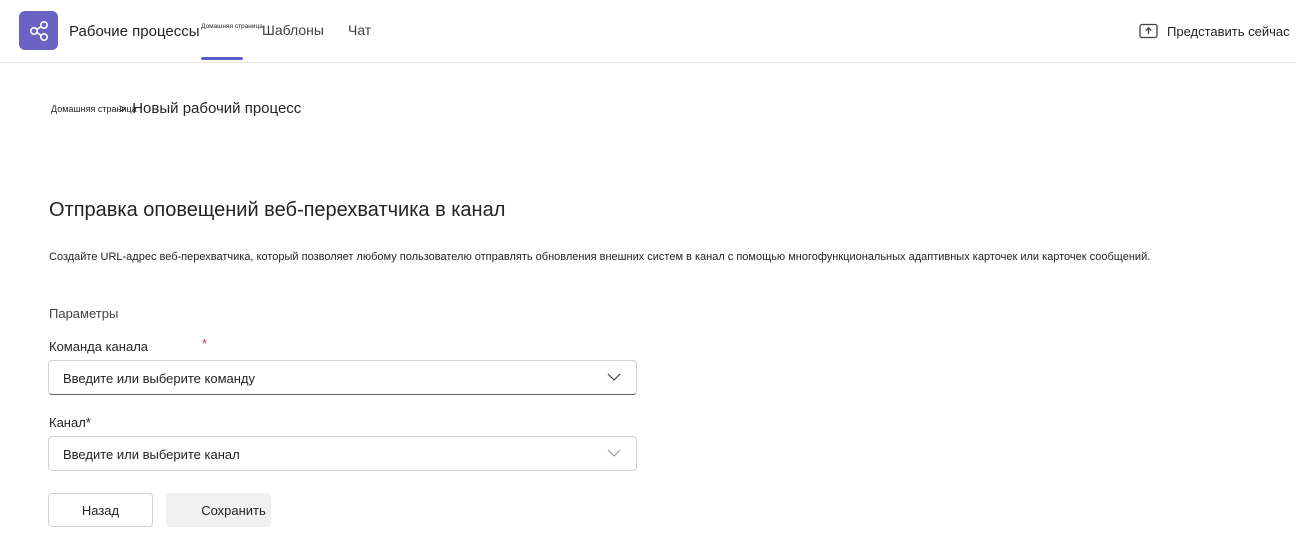 Image resolution: width=1296 pixels, height=558 pixels. I want to click on tab-chat: Чат, so click(359, 30).